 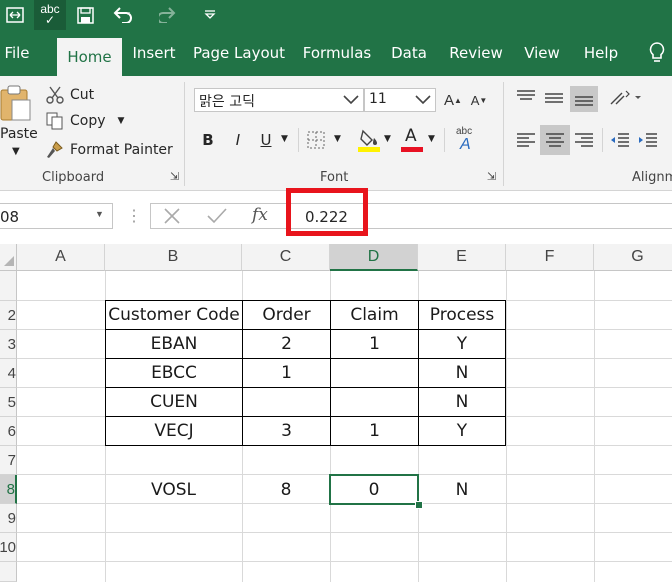 I want to click on table-cell: CUEN, so click(x=174, y=402).